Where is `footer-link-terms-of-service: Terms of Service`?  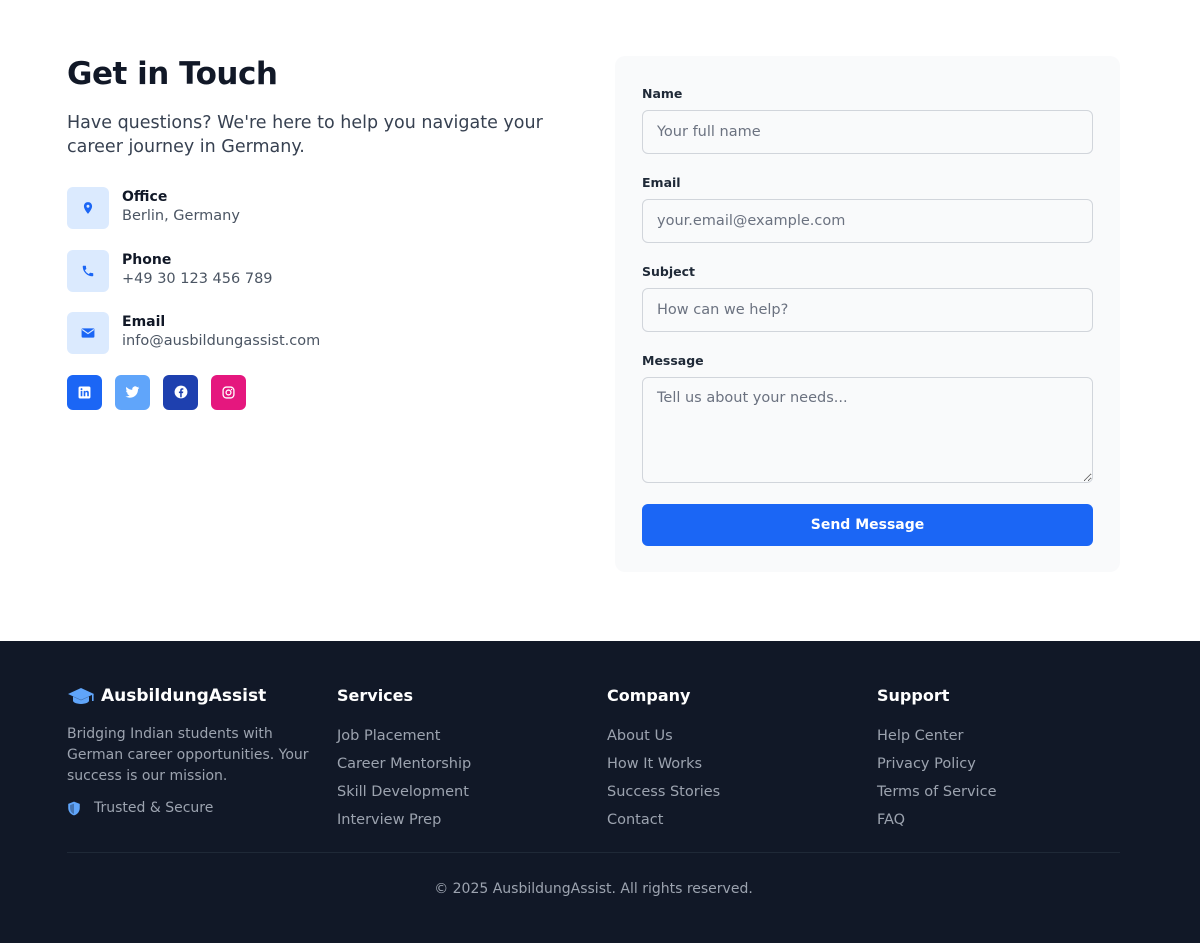 footer-link-terms-of-service: Terms of Service is located at coordinates (936, 792).